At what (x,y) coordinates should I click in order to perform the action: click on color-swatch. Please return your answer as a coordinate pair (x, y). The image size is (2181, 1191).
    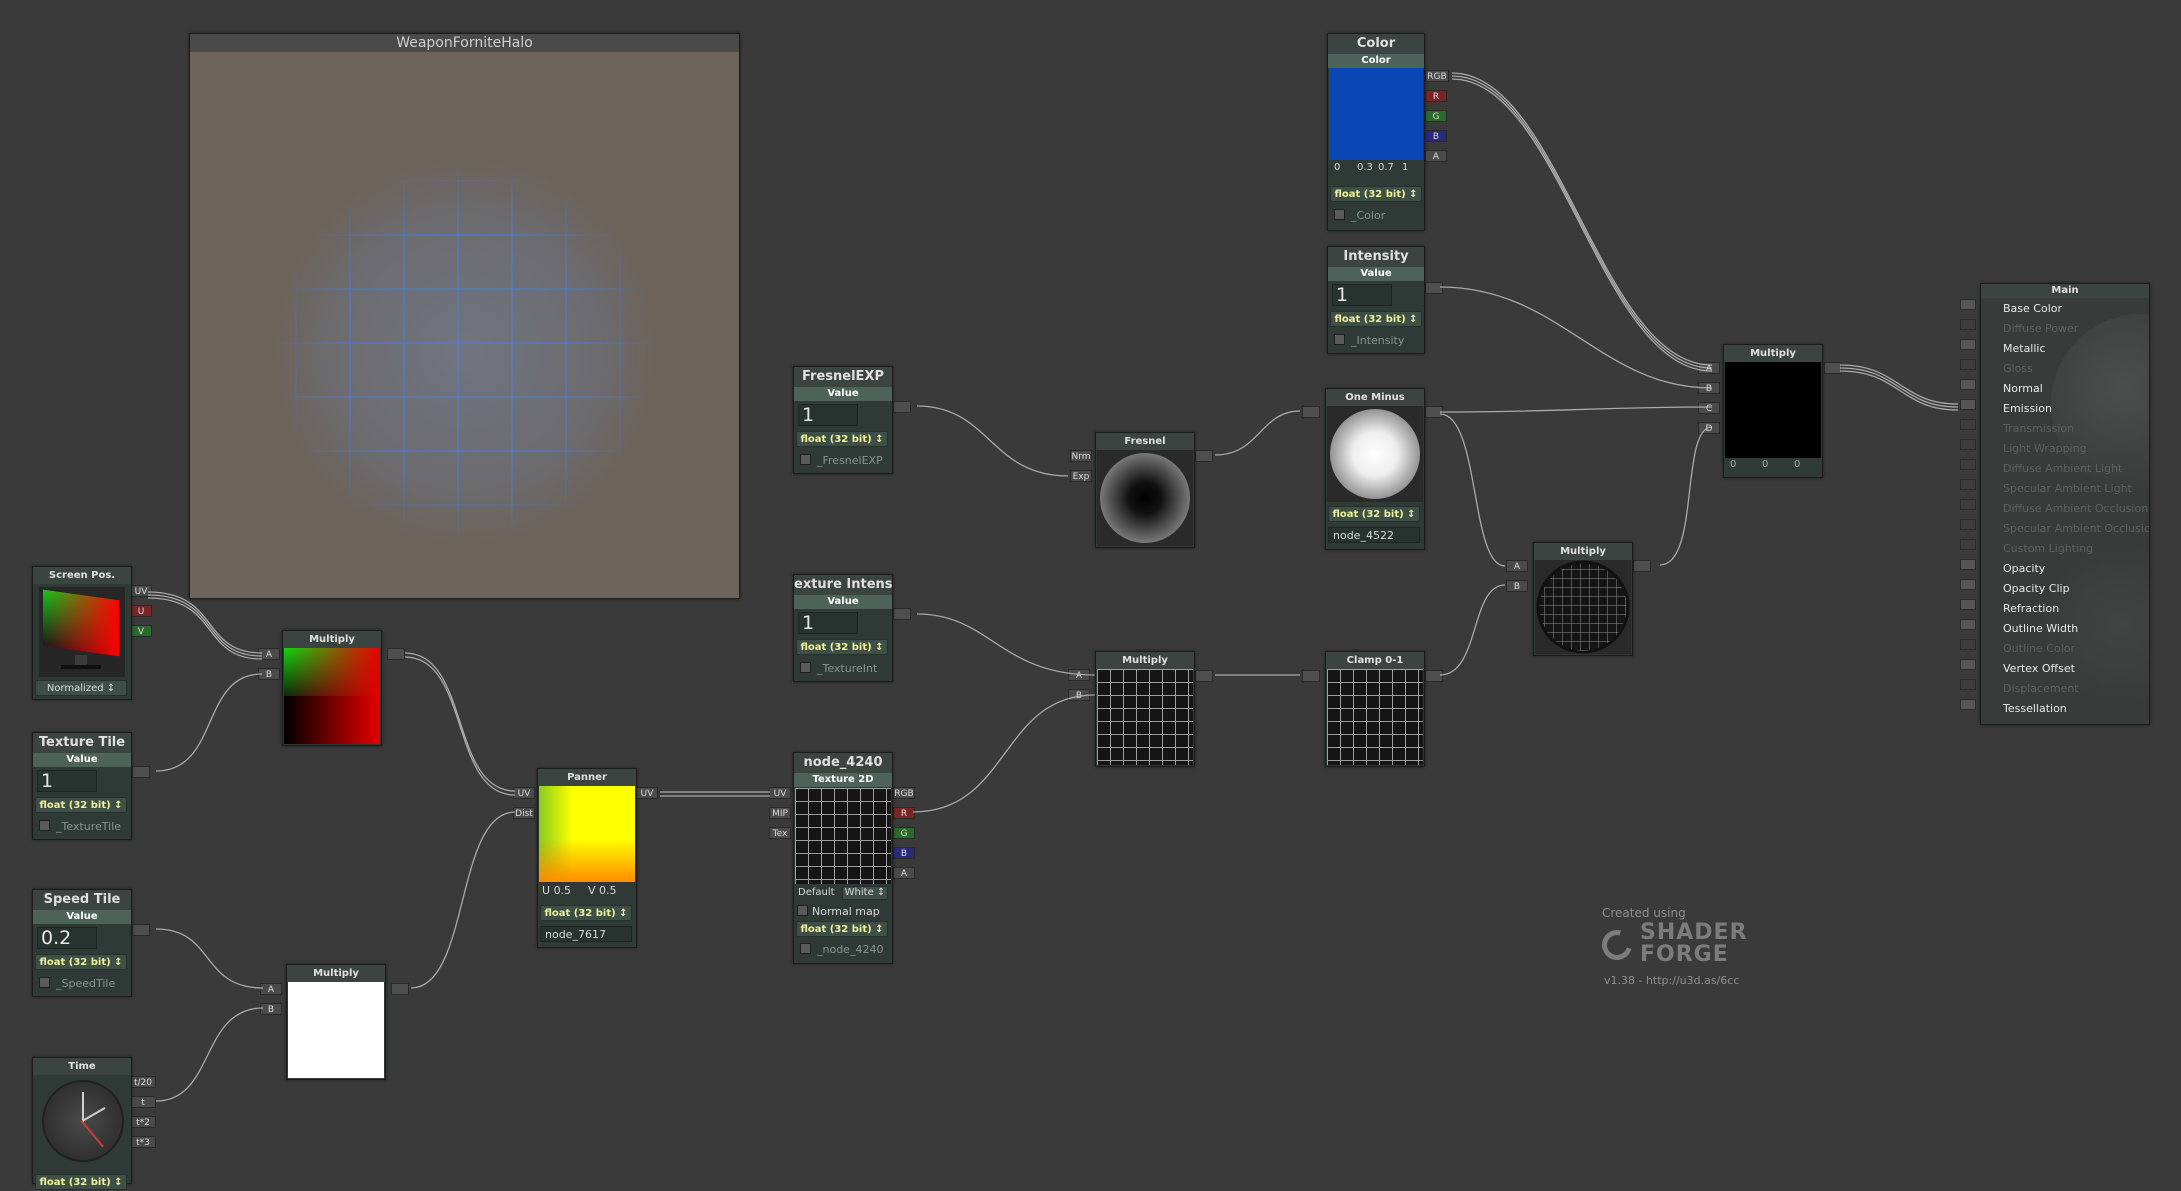
    Looking at the image, I should click on (1376, 114).